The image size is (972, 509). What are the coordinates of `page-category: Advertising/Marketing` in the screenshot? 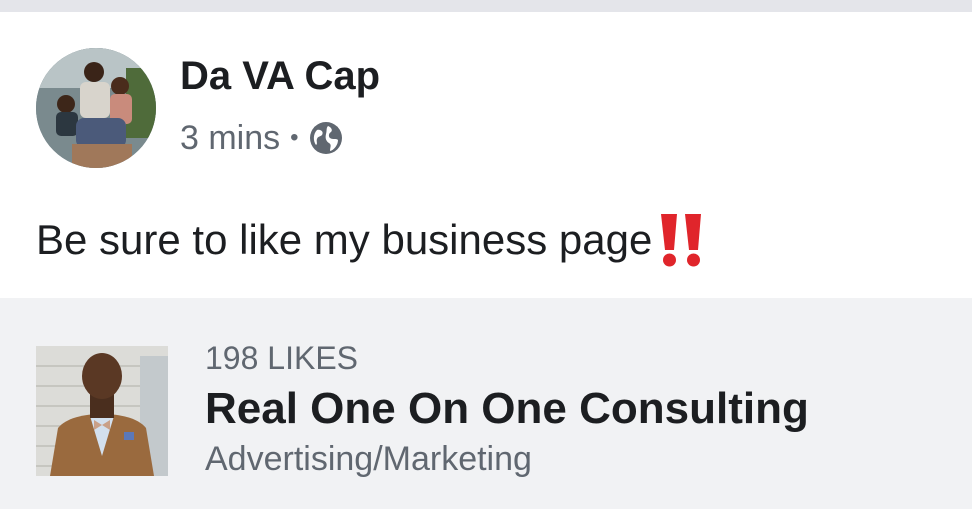 It's located at (368, 459).